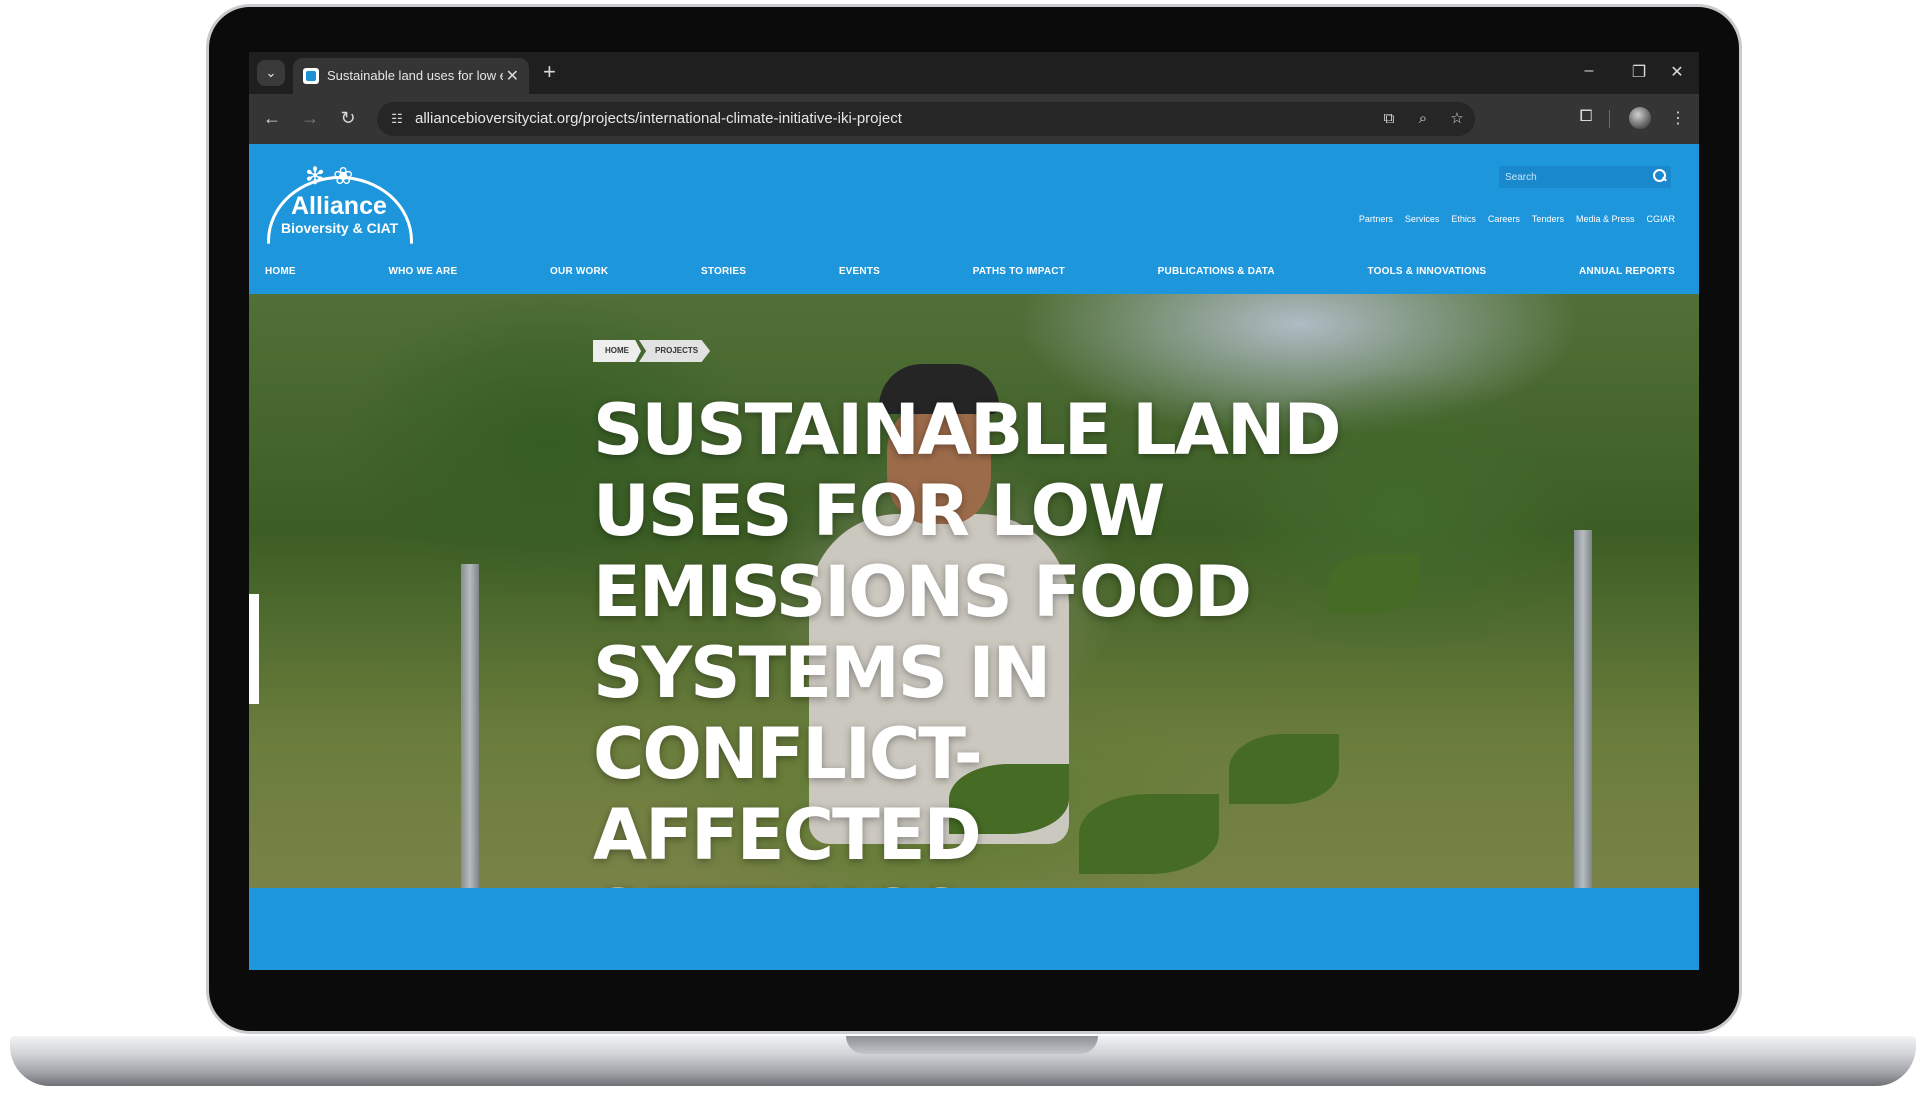 The height and width of the screenshot is (1094, 1926). I want to click on nav-home: HOME, so click(280, 271).